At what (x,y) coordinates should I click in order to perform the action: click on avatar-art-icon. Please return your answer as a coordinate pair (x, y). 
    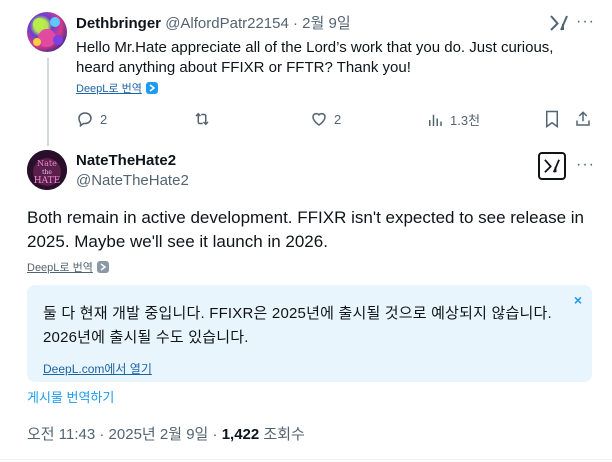
    Looking at the image, I should click on (48, 32).